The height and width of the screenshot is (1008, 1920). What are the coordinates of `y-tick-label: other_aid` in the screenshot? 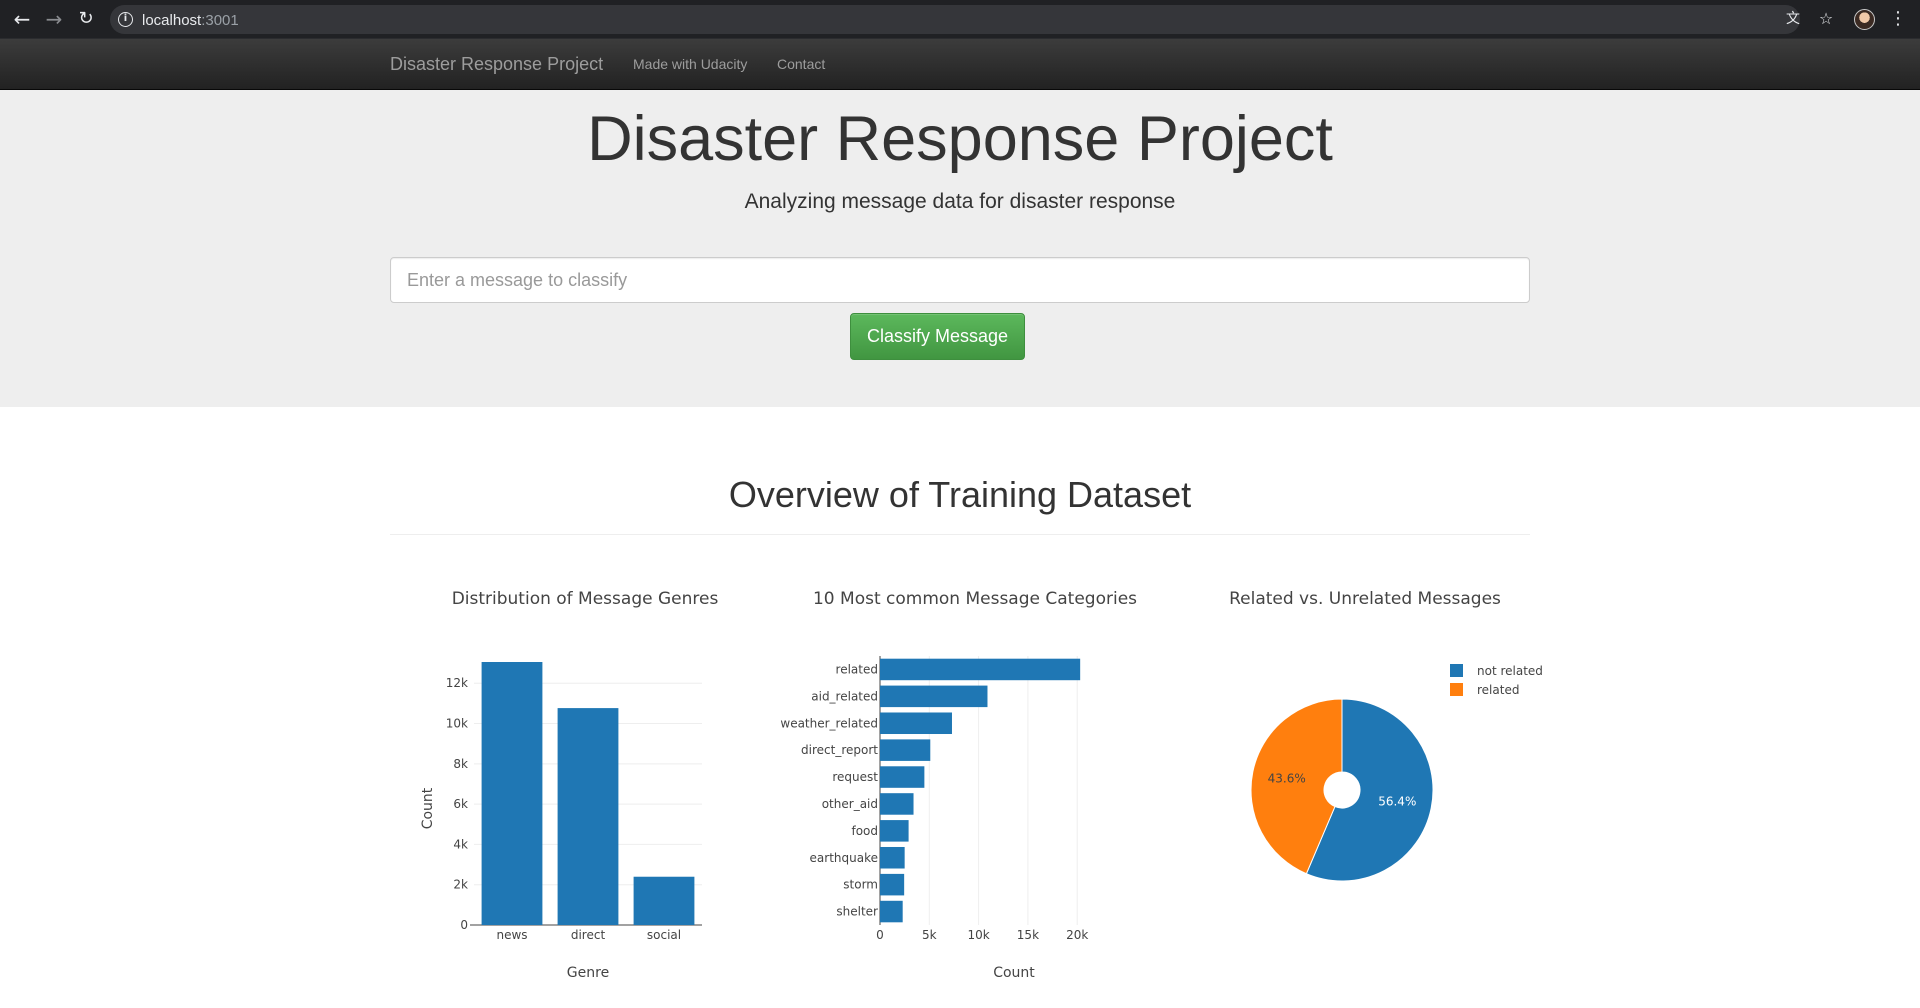 It's located at (850, 804).